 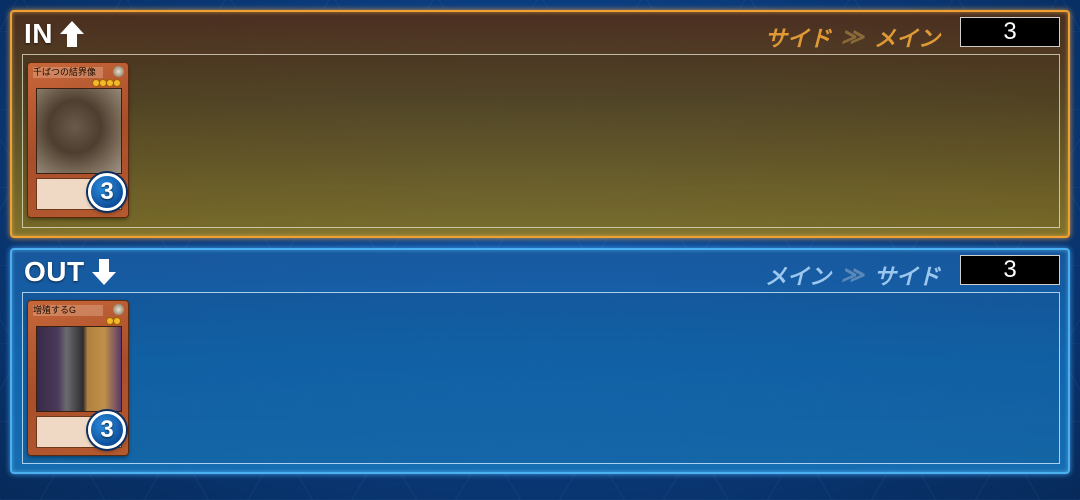 I want to click on in-panel-title: IN, so click(x=54, y=34).